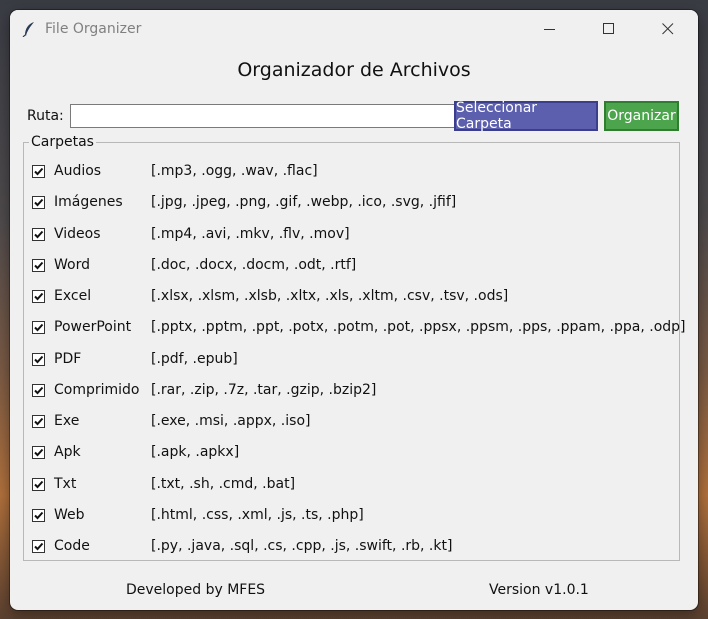  What do you see at coordinates (92, 327) in the screenshot?
I see `folder-category-label: PowerPoint` at bounding box center [92, 327].